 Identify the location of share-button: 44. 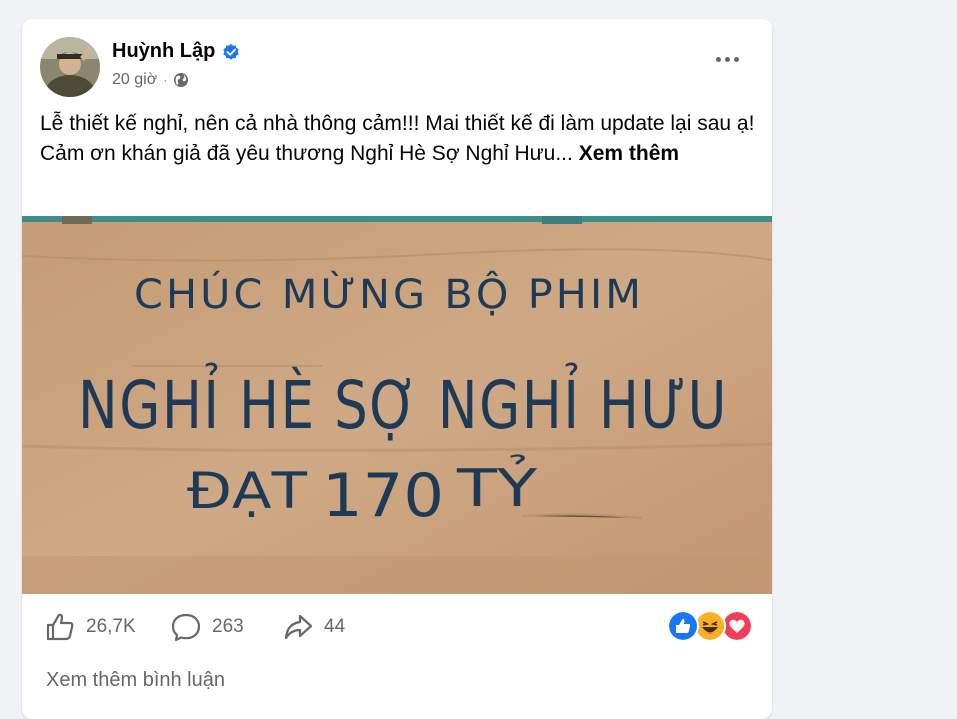
(313, 627).